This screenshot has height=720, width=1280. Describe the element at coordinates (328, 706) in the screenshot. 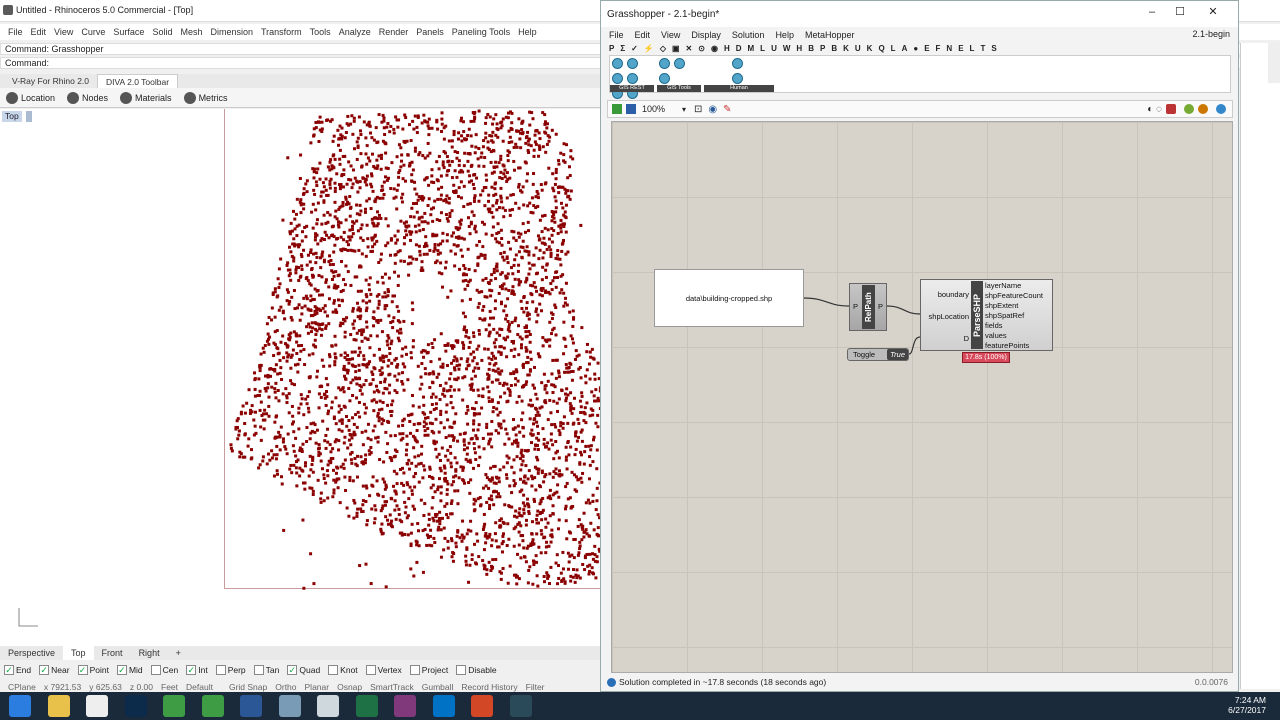

I see `remote-icon` at that location.